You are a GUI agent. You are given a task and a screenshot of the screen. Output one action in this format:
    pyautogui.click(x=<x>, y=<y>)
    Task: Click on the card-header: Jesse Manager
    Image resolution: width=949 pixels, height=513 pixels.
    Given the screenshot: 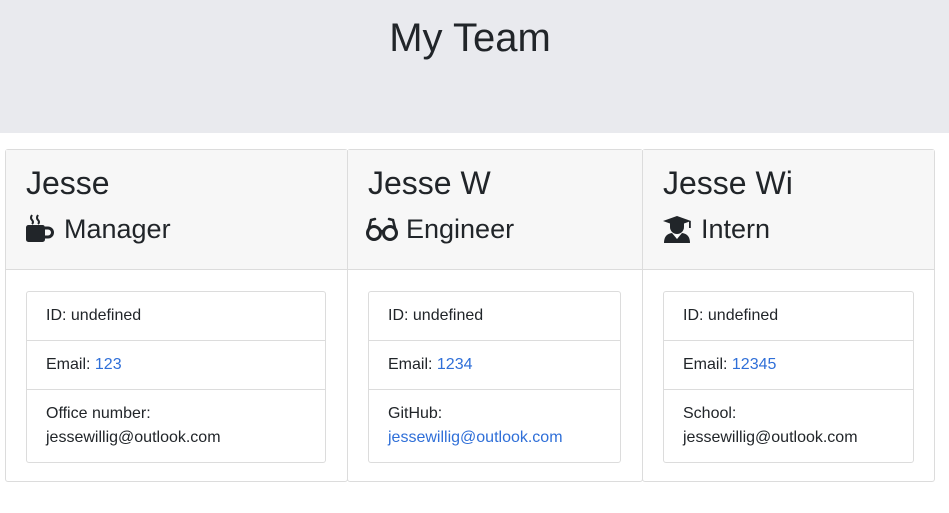 What is the action you would take?
    pyautogui.click(x=176, y=210)
    